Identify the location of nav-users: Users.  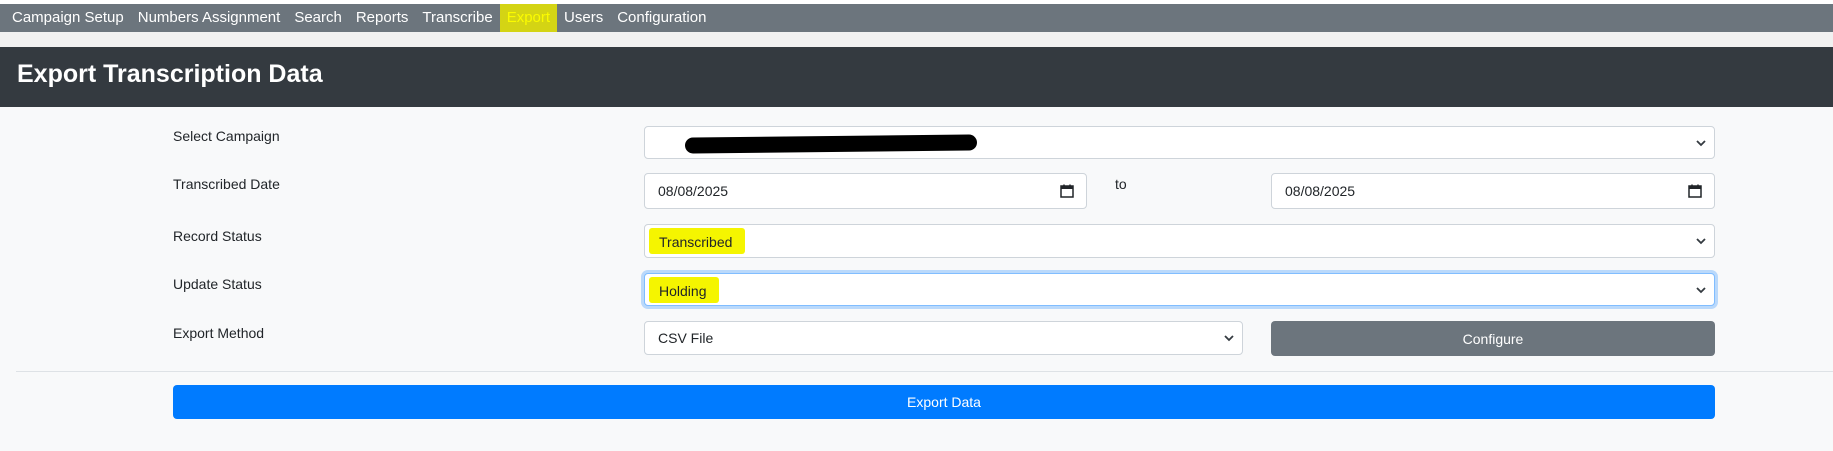
(583, 18).